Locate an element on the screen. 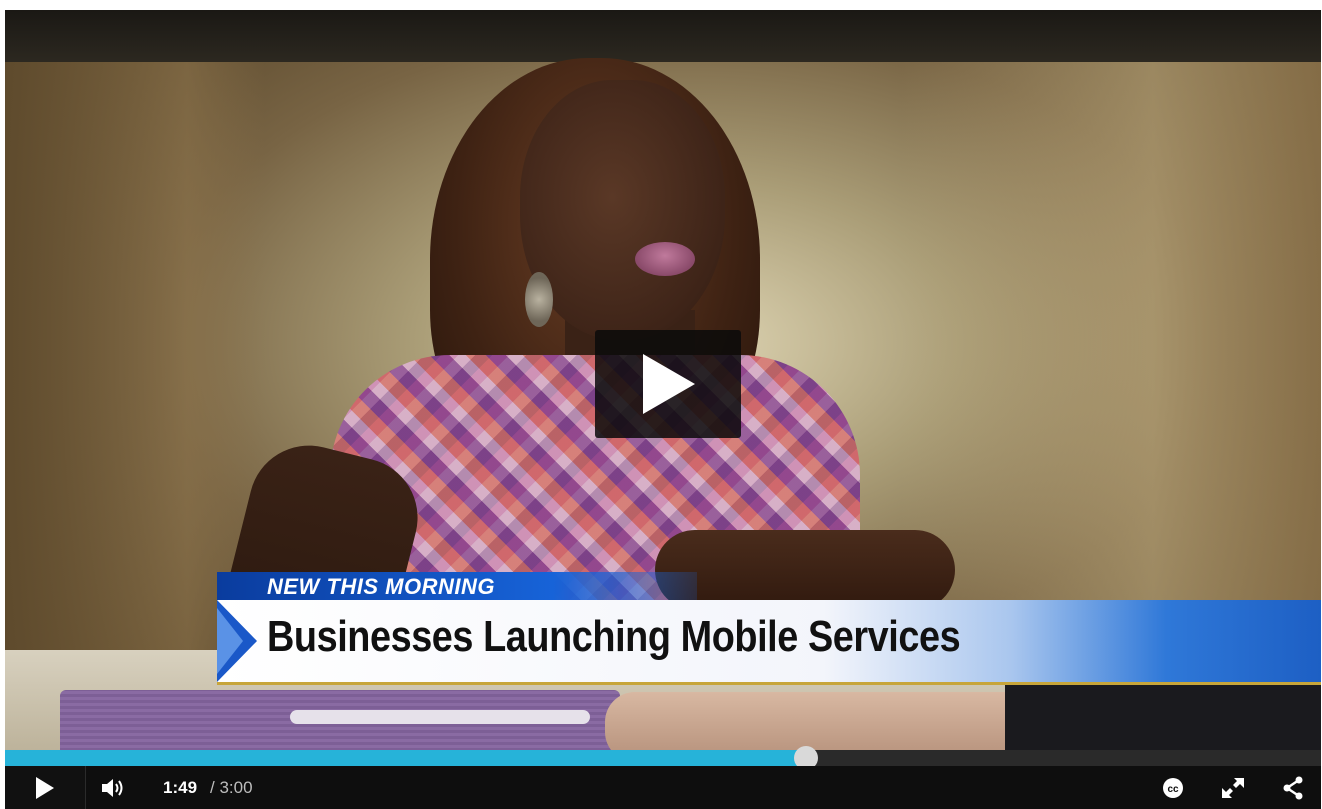 This screenshot has height=809, width=1322. person-earring is located at coordinates (539, 299).